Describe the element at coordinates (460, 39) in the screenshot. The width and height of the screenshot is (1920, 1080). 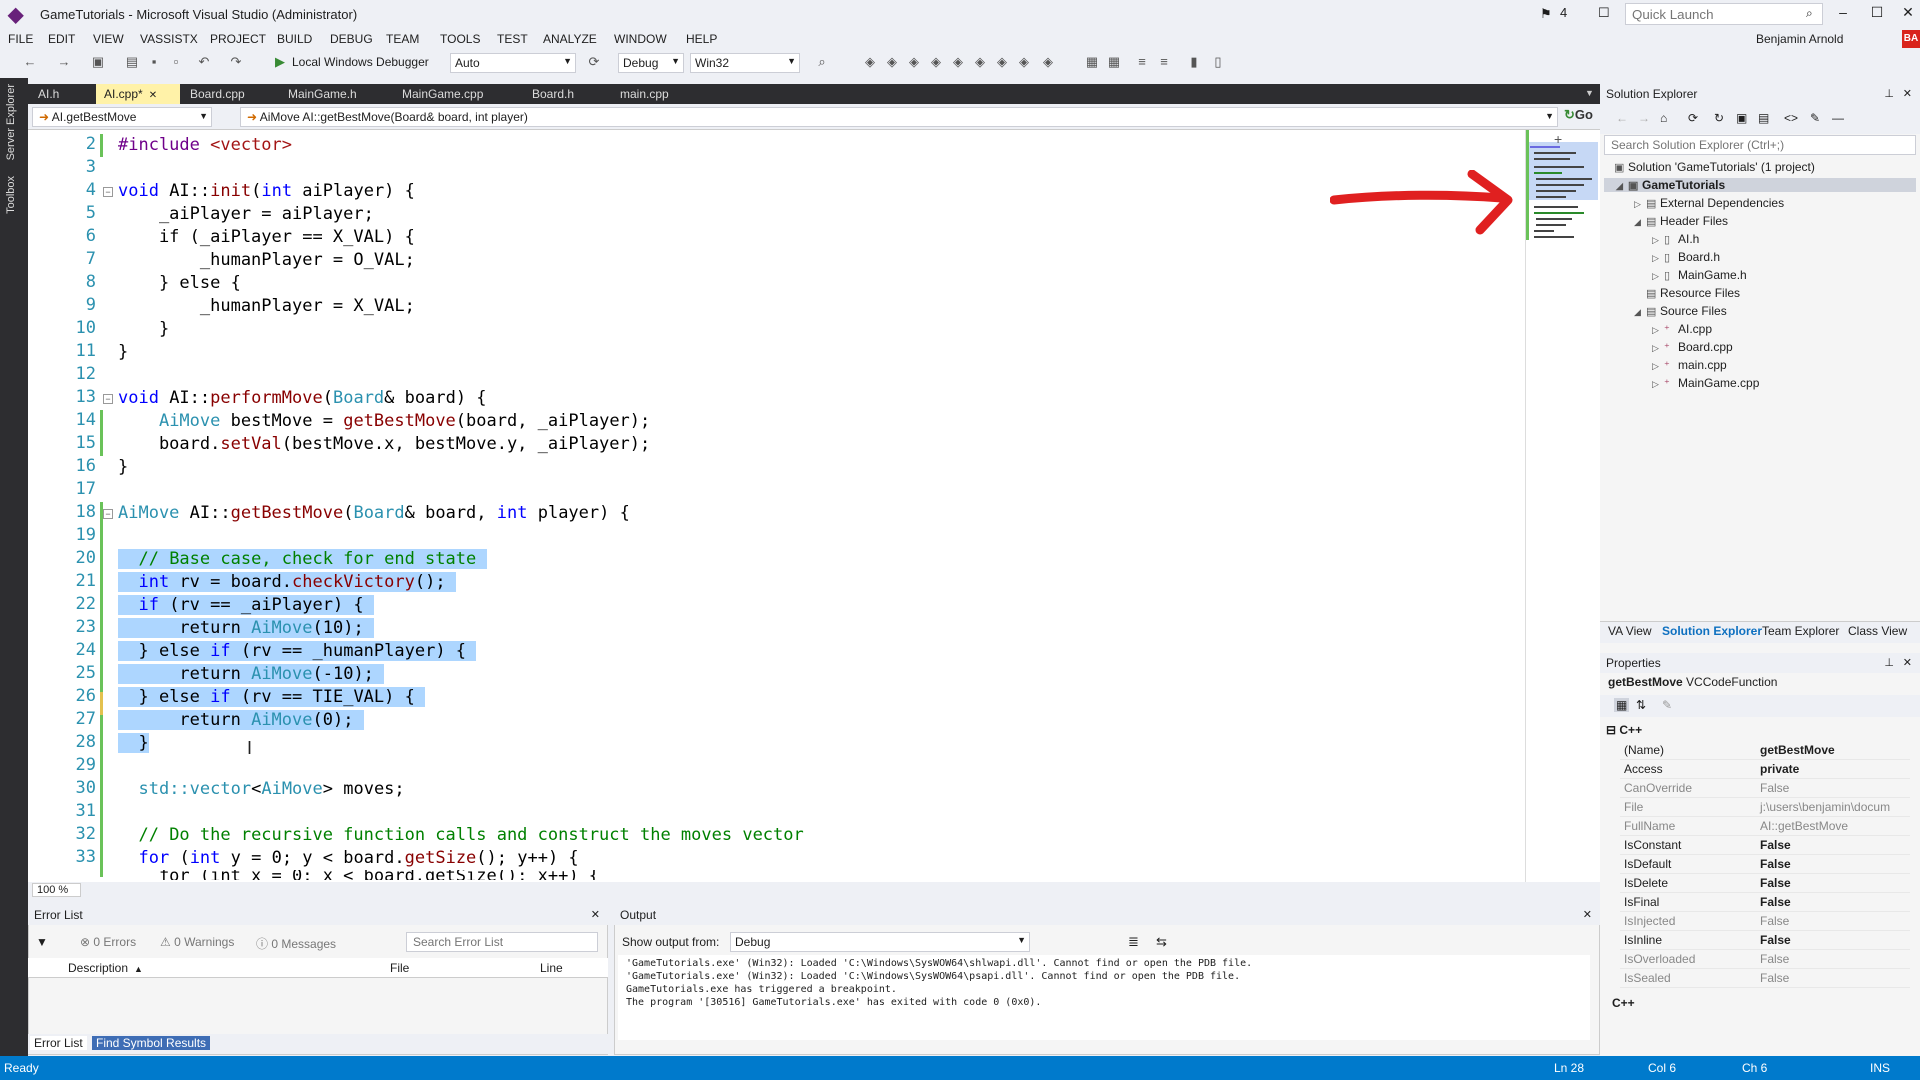
I see `menu-tools: TOOLS` at that location.